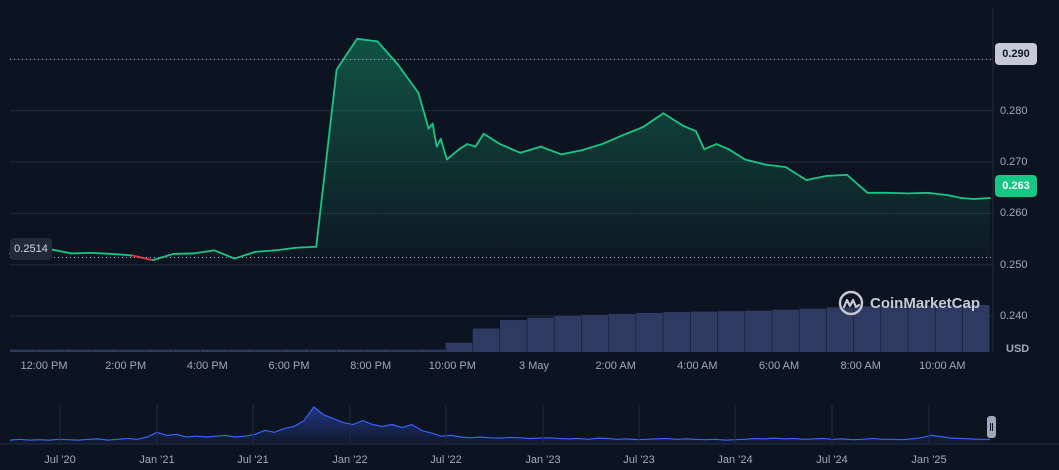 The width and height of the screenshot is (1059, 470). What do you see at coordinates (942, 366) in the screenshot?
I see `x-tick-label: 10:00 AM` at bounding box center [942, 366].